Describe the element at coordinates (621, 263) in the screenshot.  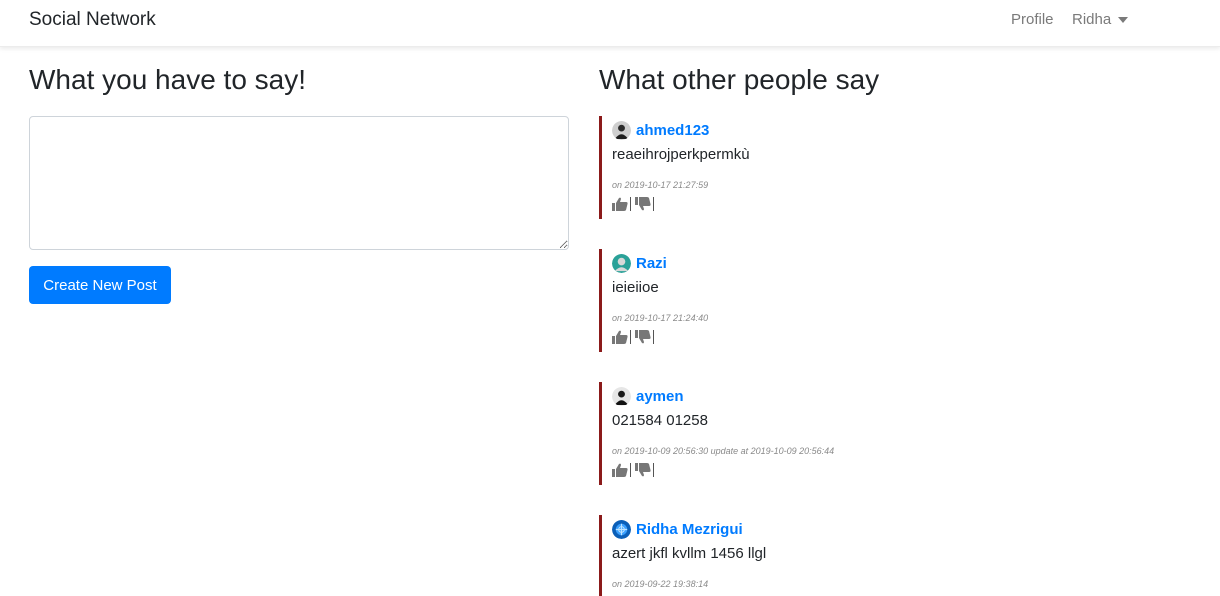
I see `default-user-icon` at that location.